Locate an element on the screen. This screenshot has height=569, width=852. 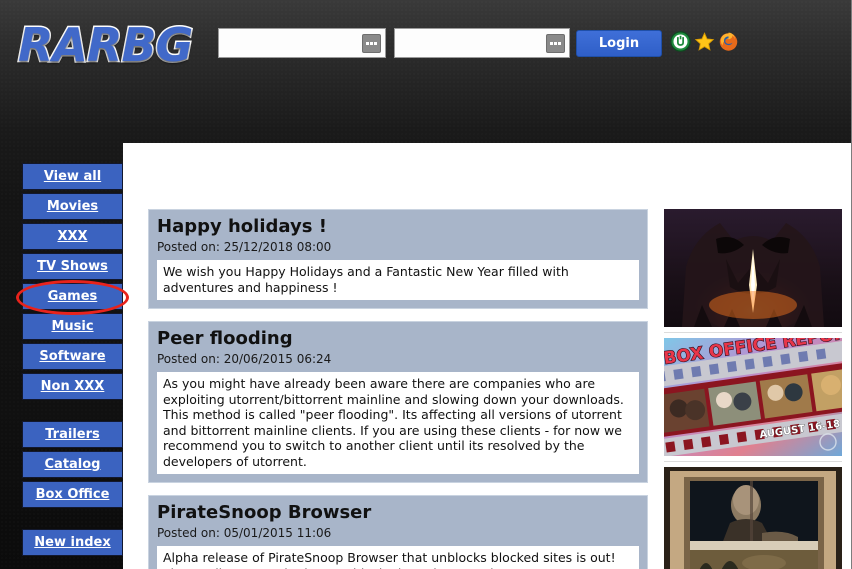
header-icon-group is located at coordinates (704, 41).